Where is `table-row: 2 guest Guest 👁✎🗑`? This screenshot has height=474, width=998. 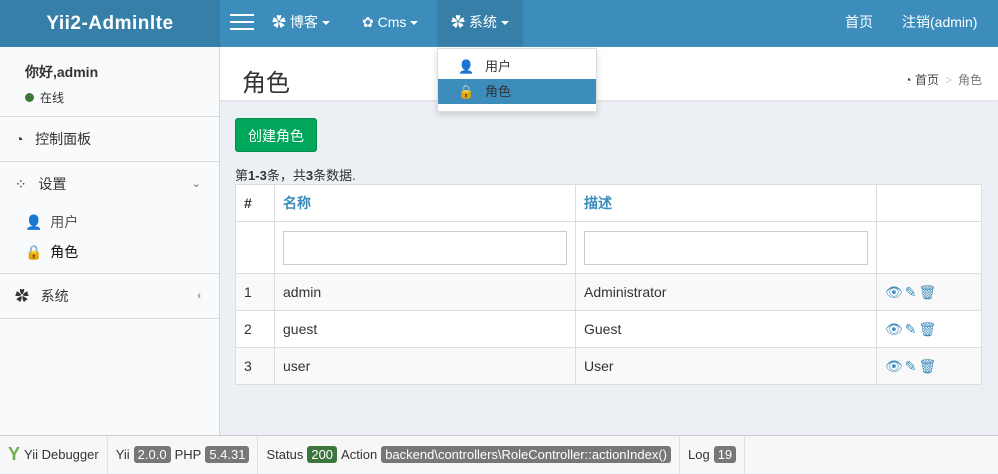
table-row: 2 guest Guest 👁✎🗑 is located at coordinates (608, 329).